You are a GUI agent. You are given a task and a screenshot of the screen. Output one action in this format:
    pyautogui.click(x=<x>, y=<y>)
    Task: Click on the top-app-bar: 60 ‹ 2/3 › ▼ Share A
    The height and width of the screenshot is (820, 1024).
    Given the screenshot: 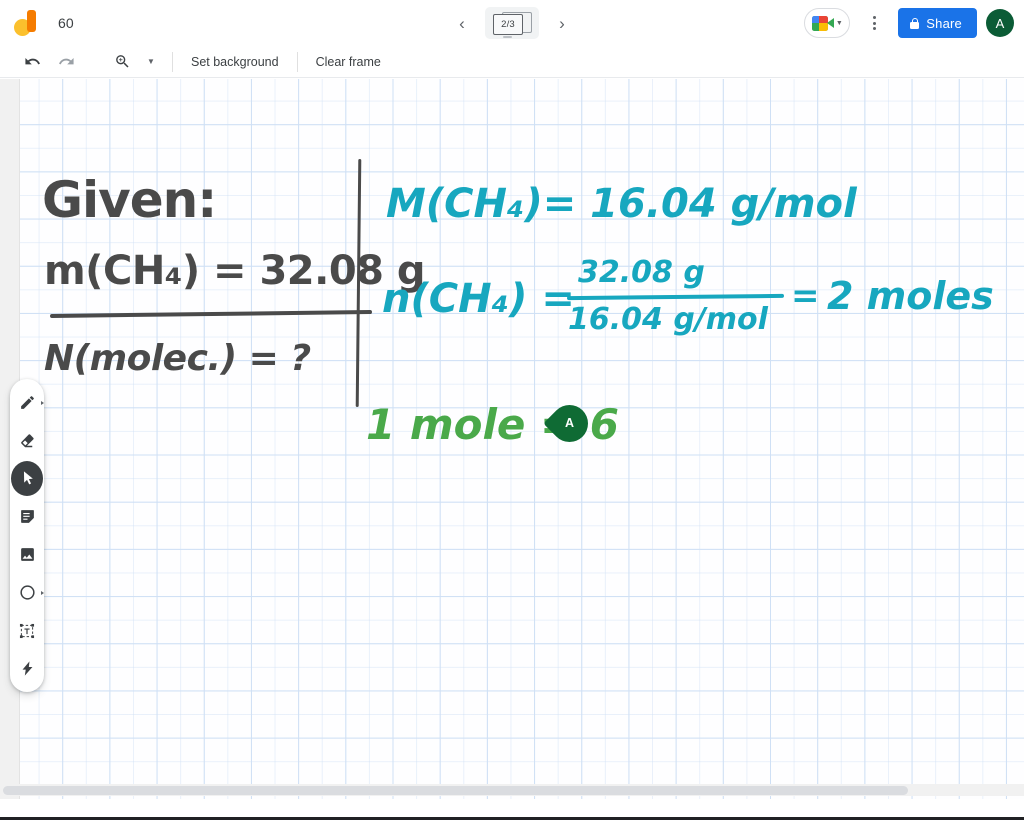 What is the action you would take?
    pyautogui.click(x=512, y=23)
    